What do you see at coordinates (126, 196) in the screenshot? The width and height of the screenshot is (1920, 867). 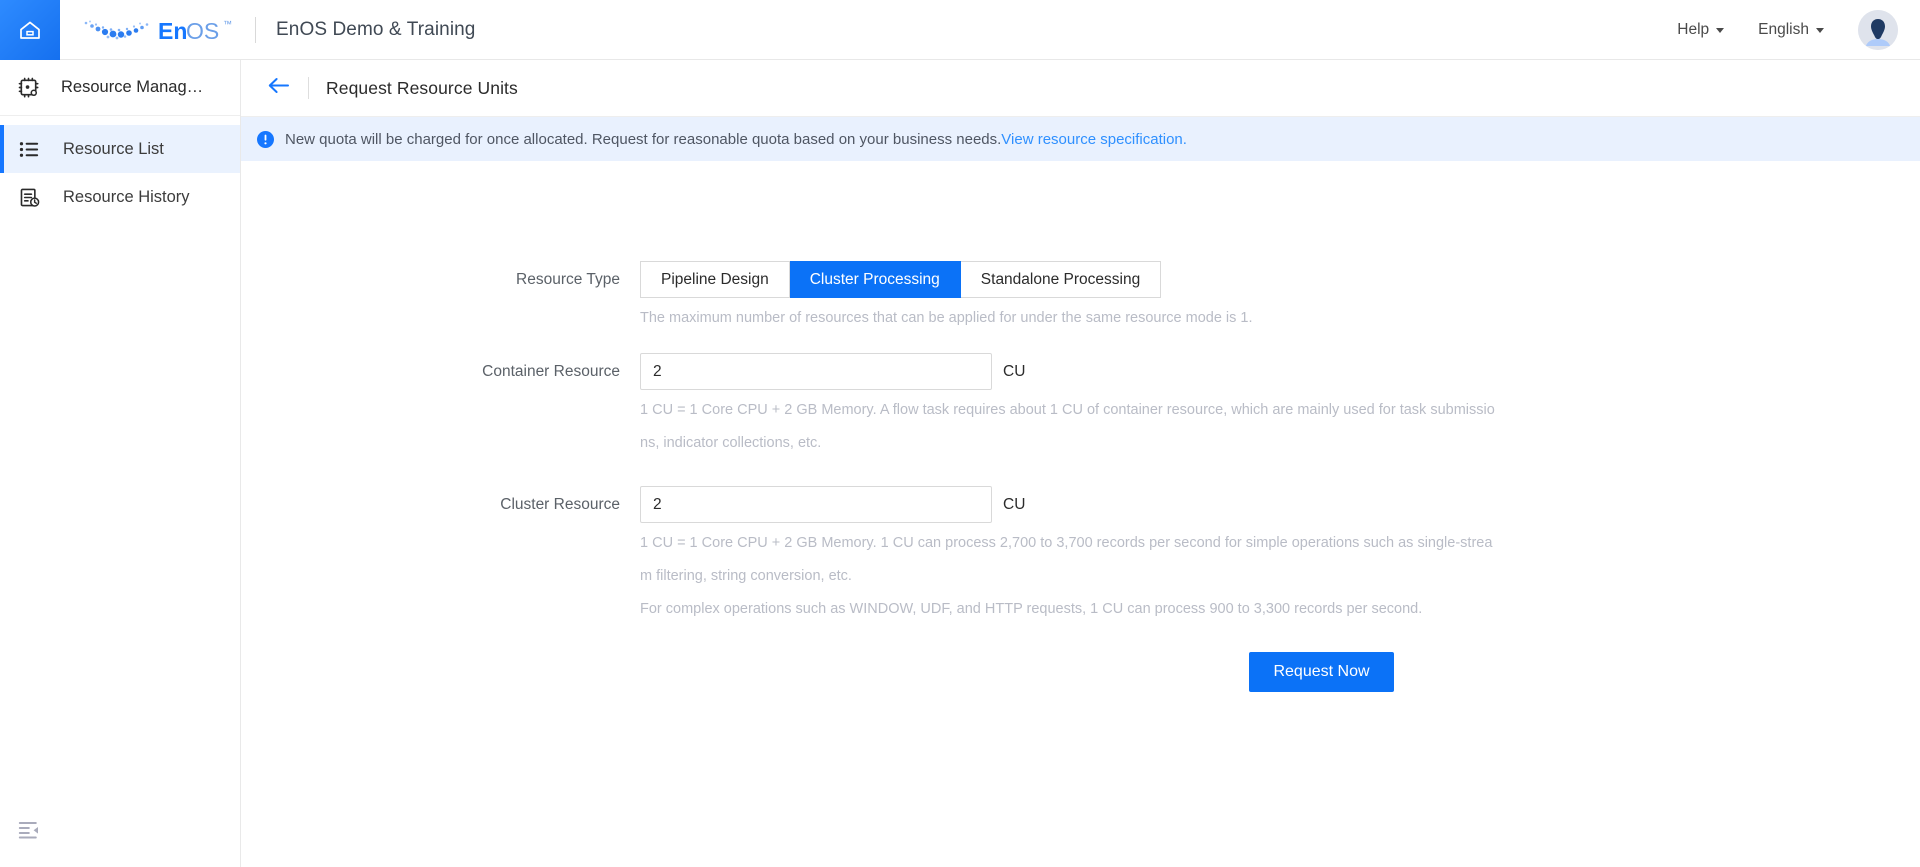 I see `sidebar-item-label: Resource History` at bounding box center [126, 196].